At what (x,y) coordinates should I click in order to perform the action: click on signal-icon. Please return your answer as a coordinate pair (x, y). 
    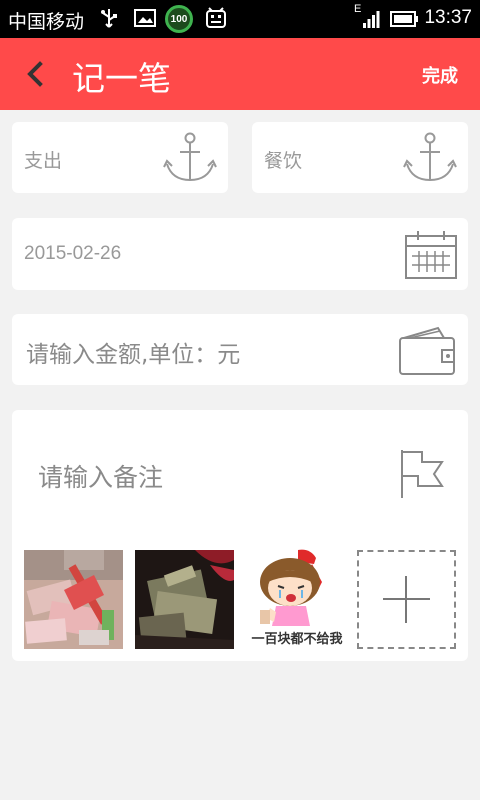
    Looking at the image, I should click on (371, 19).